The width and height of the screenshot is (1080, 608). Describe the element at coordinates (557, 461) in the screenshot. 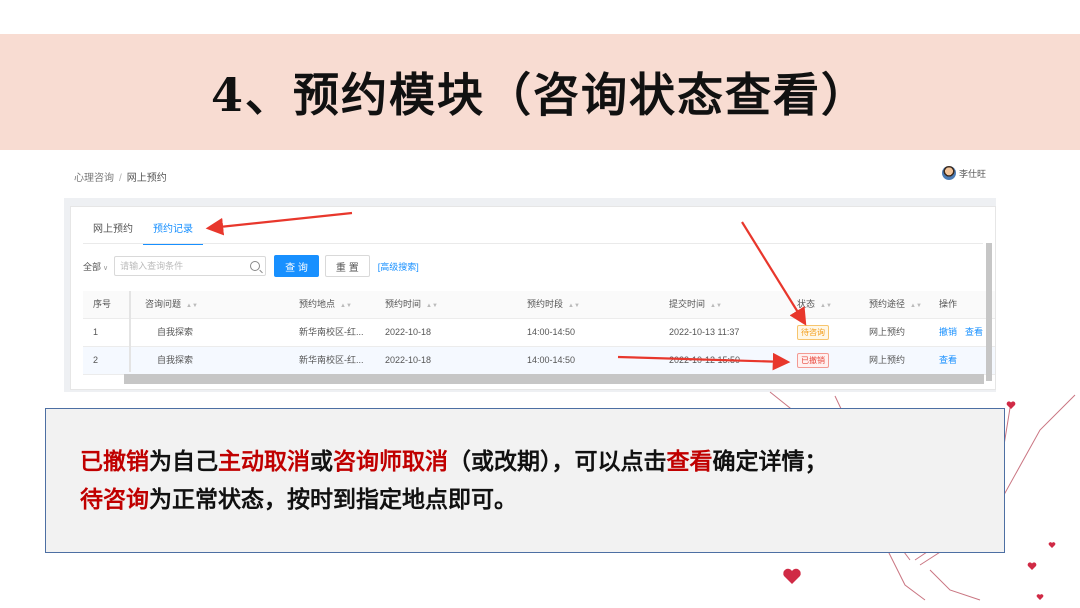

I see `note-text: （或改期），可以点击` at that location.